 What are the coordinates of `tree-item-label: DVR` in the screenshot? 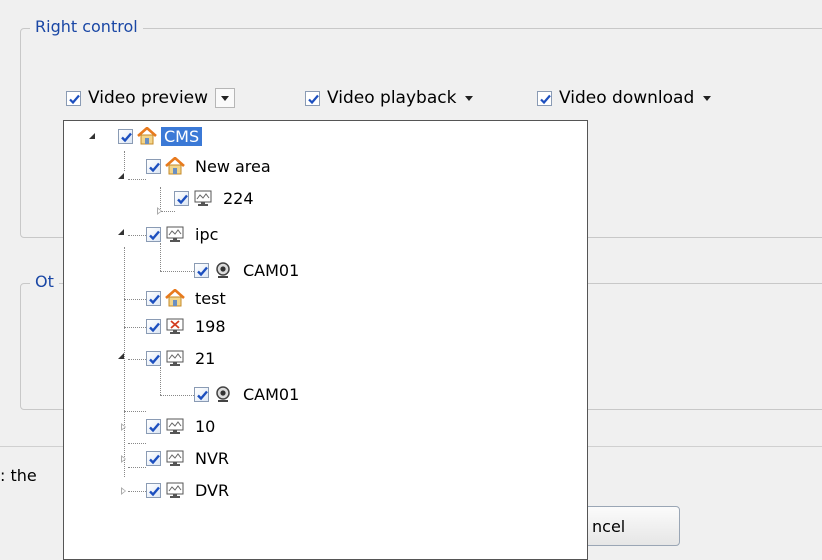 It's located at (212, 490).